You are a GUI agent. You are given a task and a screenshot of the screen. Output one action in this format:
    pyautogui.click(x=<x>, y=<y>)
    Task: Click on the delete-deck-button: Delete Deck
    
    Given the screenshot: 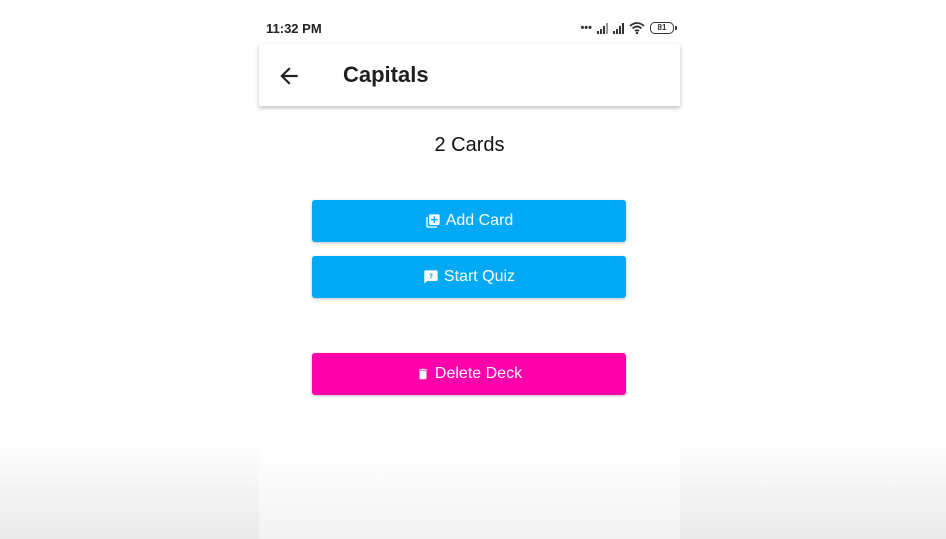 What is the action you would take?
    pyautogui.click(x=469, y=374)
    